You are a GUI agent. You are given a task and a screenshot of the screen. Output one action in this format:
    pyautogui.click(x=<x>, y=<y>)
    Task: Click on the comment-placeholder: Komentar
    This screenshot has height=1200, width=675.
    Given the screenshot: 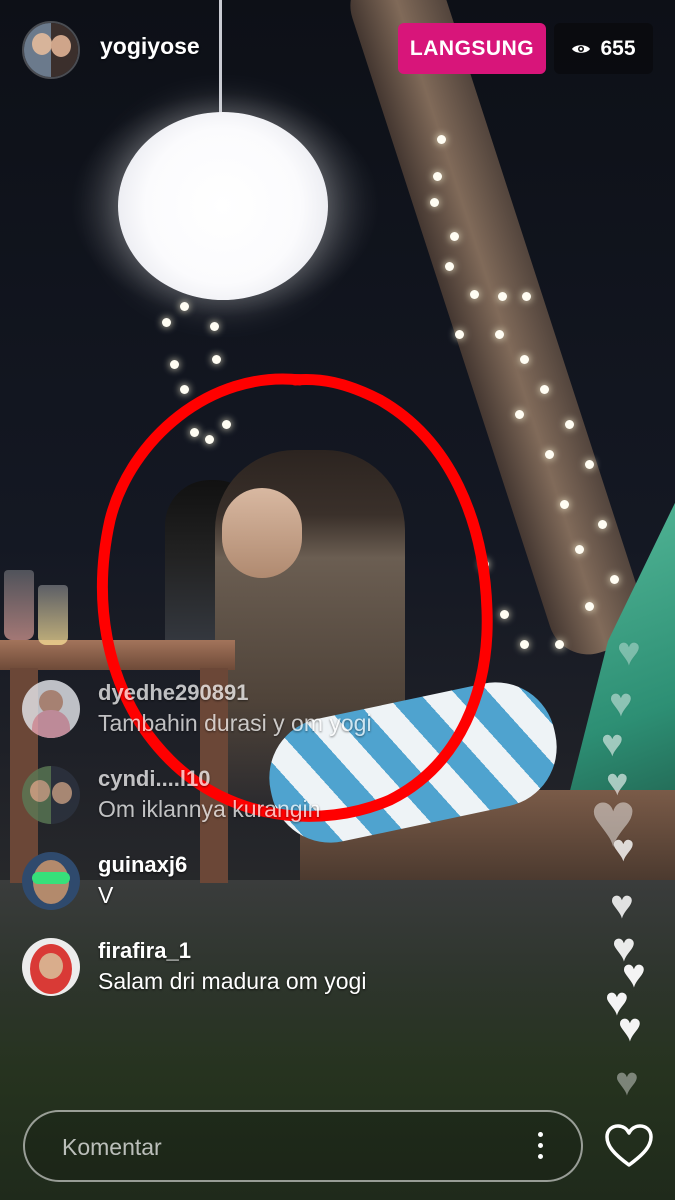 What is the action you would take?
    pyautogui.click(x=112, y=1147)
    